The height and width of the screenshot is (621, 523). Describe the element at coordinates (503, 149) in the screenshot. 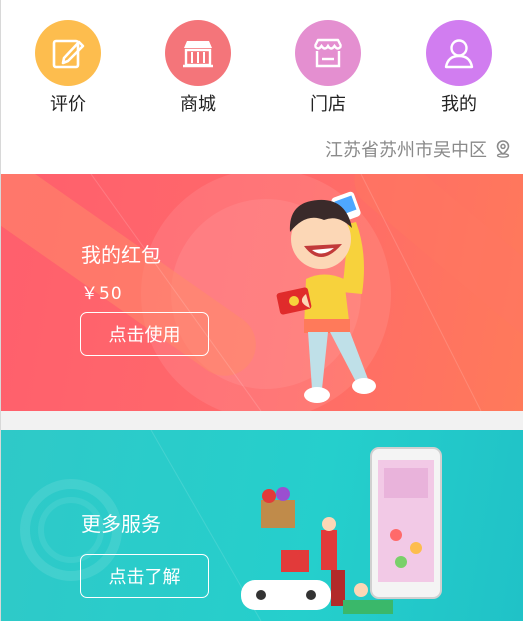

I see `location-pin-icon` at that location.